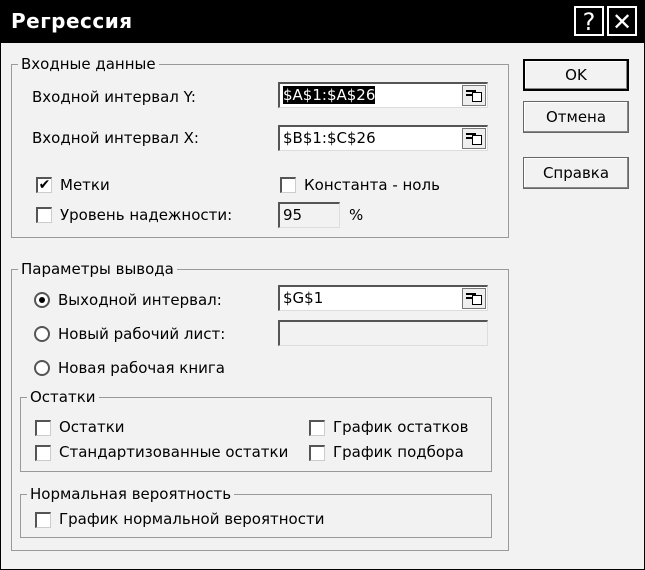  I want to click on confidence-input: 95, so click(309, 215).